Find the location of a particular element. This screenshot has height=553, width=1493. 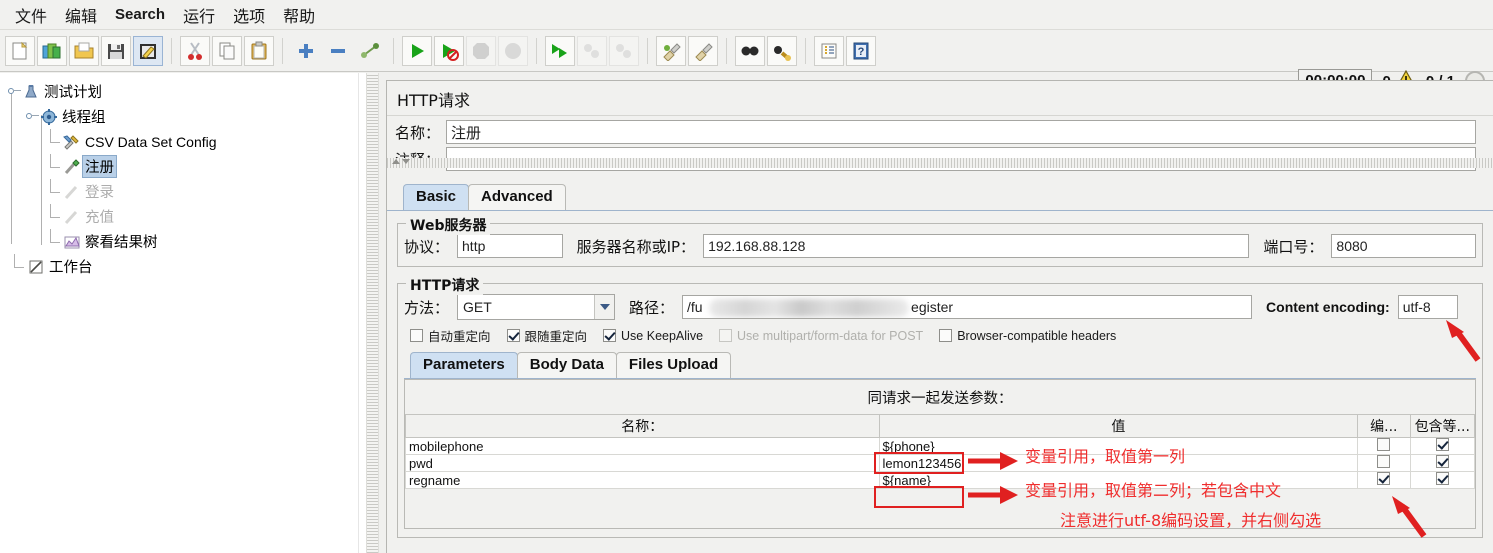

menu-item-run: 运行 is located at coordinates (199, 15).